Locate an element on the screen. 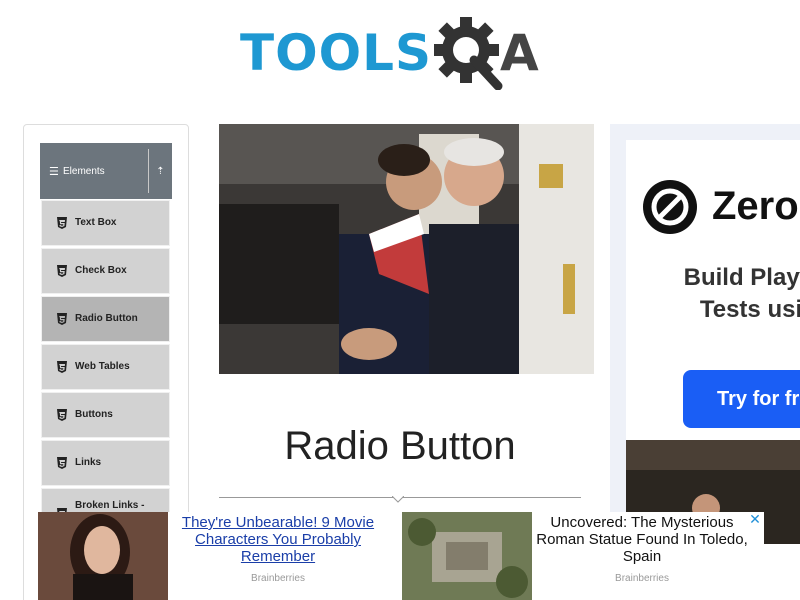  sidebar-item-buttons: Buttons is located at coordinates (105, 415).